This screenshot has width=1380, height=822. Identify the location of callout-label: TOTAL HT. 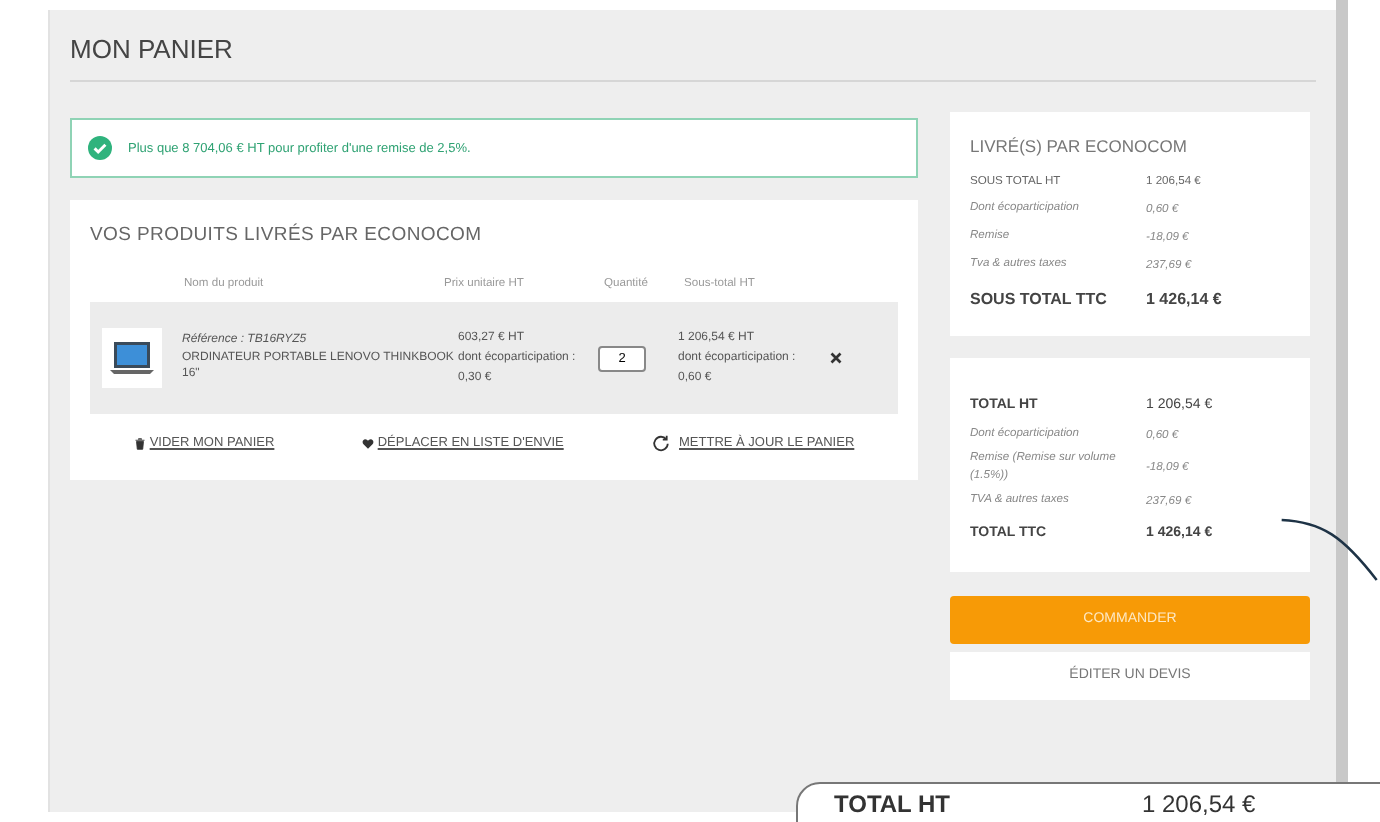
(892, 806).